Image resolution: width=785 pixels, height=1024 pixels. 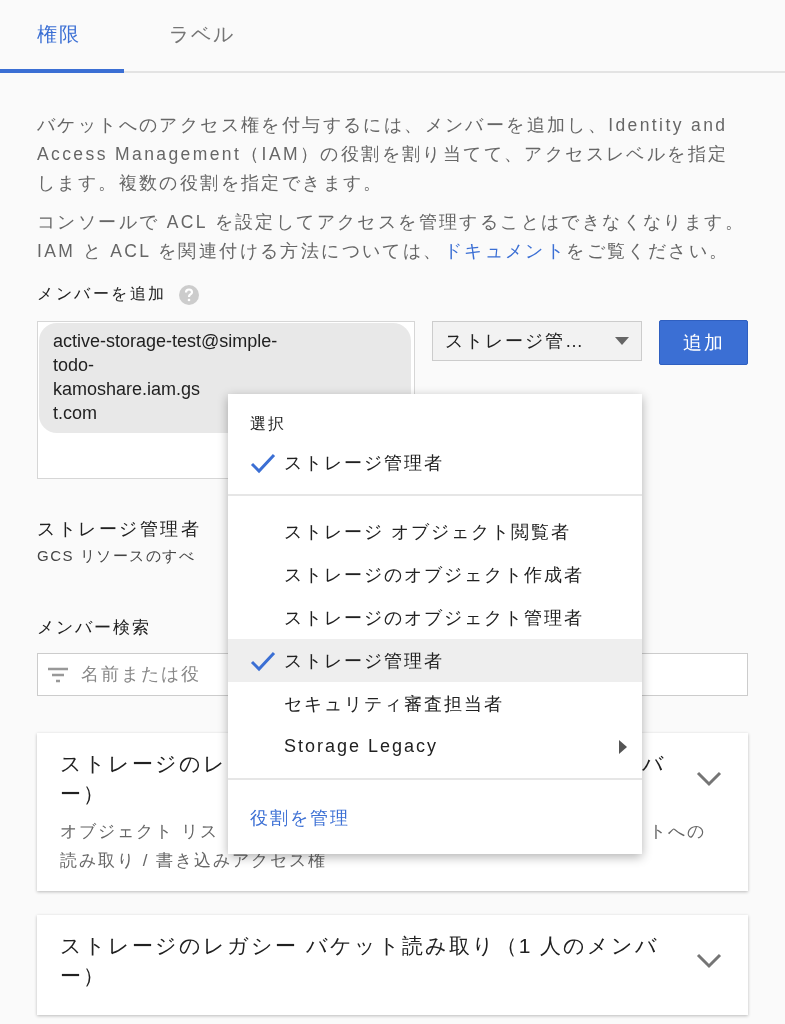 What do you see at coordinates (383, 154) in the screenshot?
I see `intro-paragraph: バケットへのアクセス権を付与するには、メンバーを追加し、Identity and Access Management（IAM）の役割を割り当てて、アクセスレベルを指定します。複数の役割を指定できます。` at bounding box center [383, 154].